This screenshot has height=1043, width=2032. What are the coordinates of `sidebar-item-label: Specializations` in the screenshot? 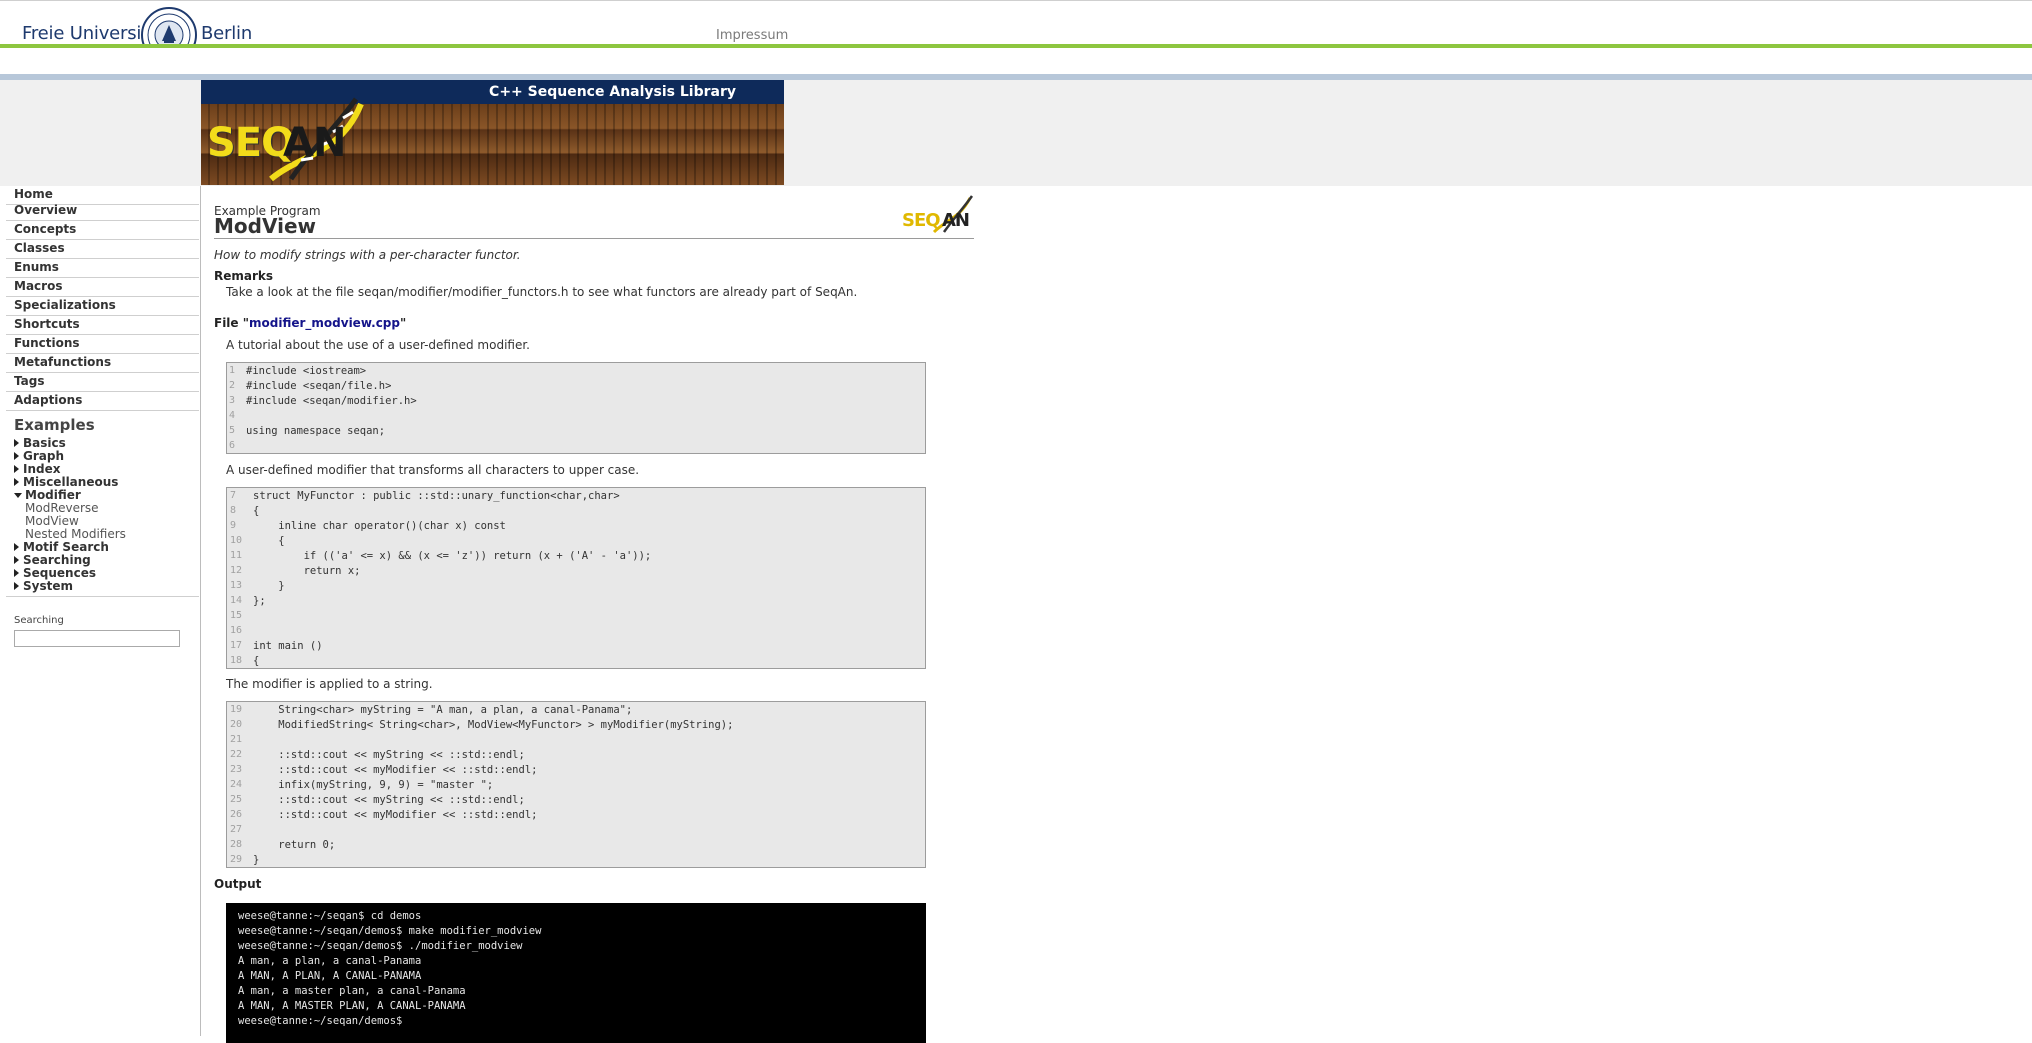 It's located at (65, 305).